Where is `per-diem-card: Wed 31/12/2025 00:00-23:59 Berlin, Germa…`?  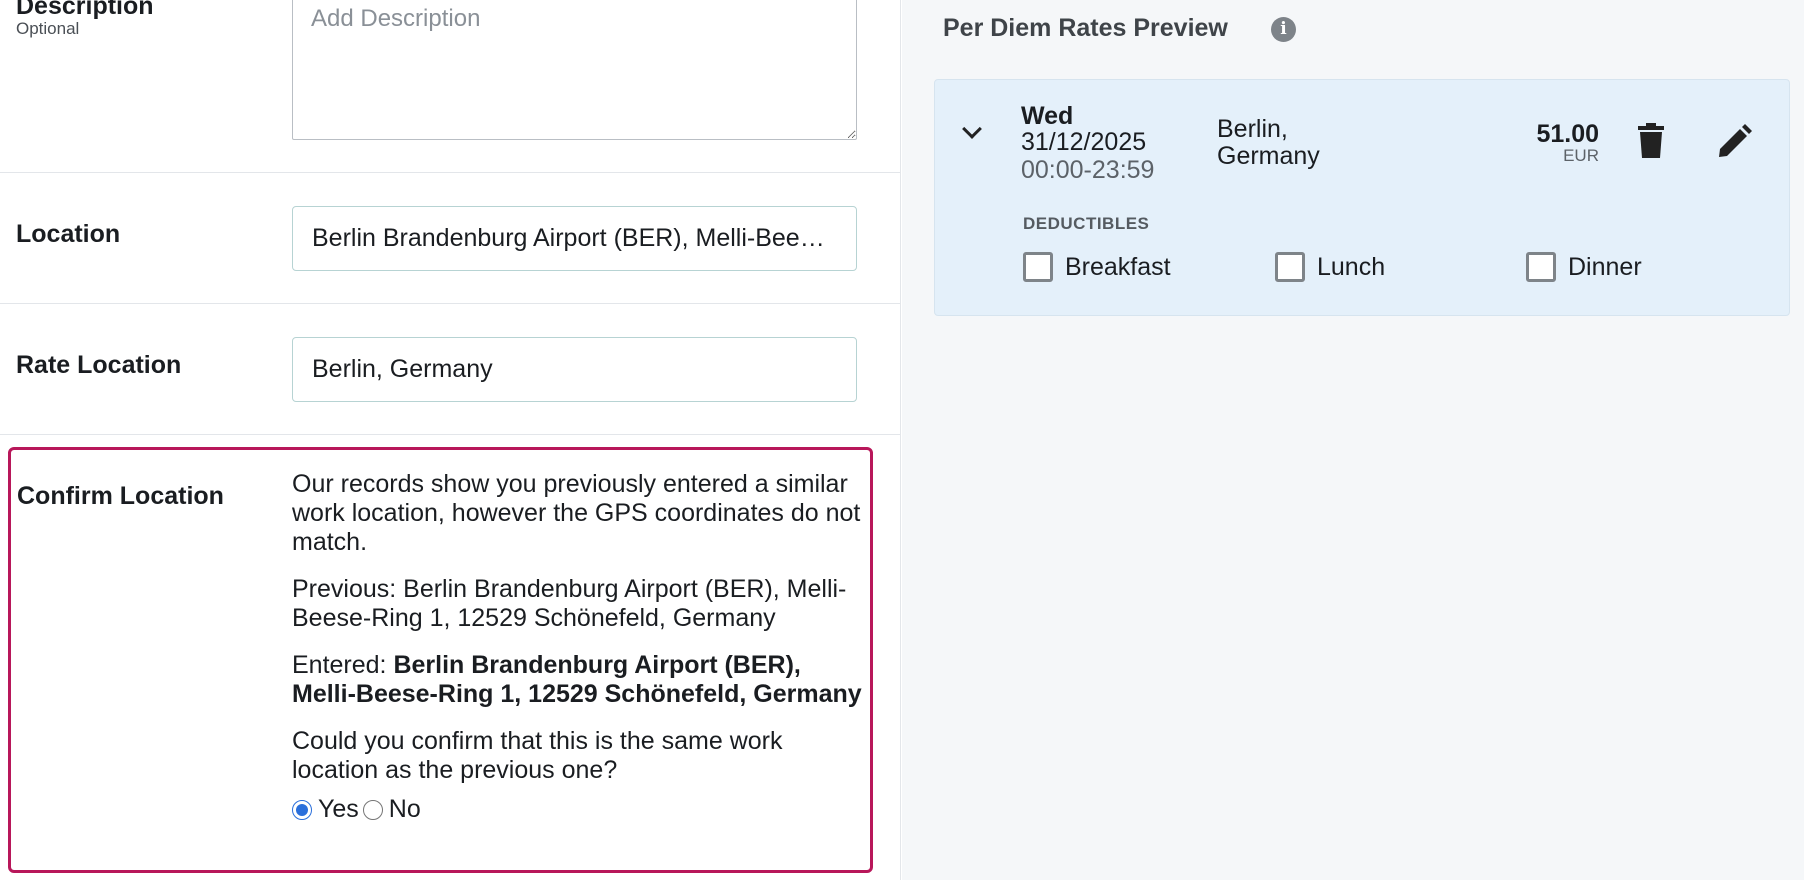
per-diem-card: Wed 31/12/2025 00:00-23:59 Berlin, Germa… is located at coordinates (1362, 197).